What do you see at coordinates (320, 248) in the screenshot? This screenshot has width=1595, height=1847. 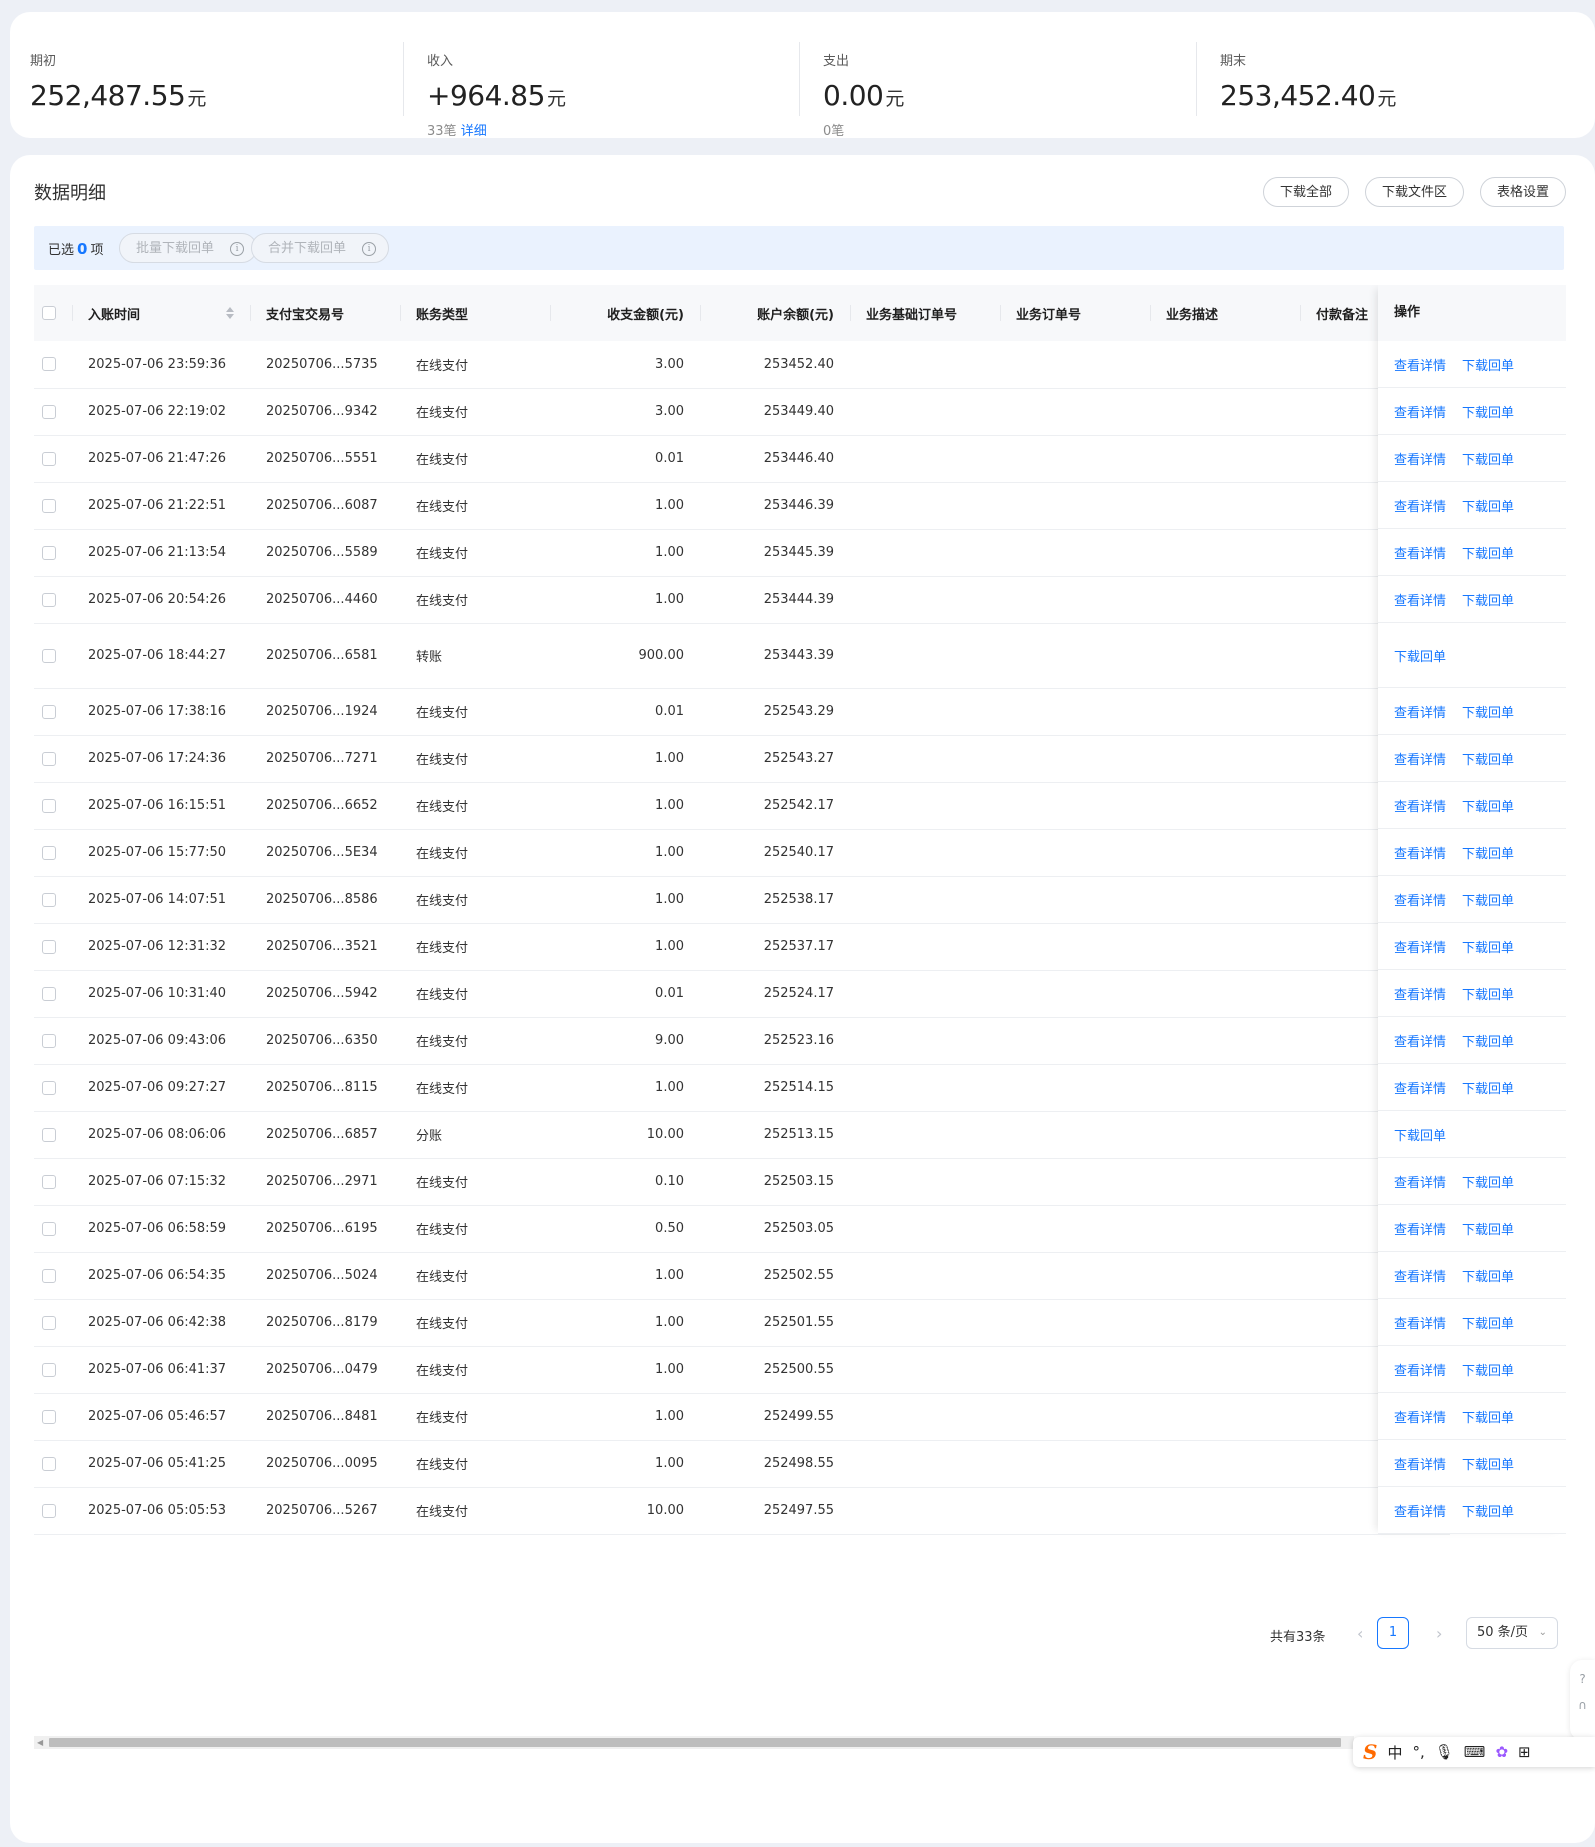 I see `merge-download-button: 合并下载回单 i` at bounding box center [320, 248].